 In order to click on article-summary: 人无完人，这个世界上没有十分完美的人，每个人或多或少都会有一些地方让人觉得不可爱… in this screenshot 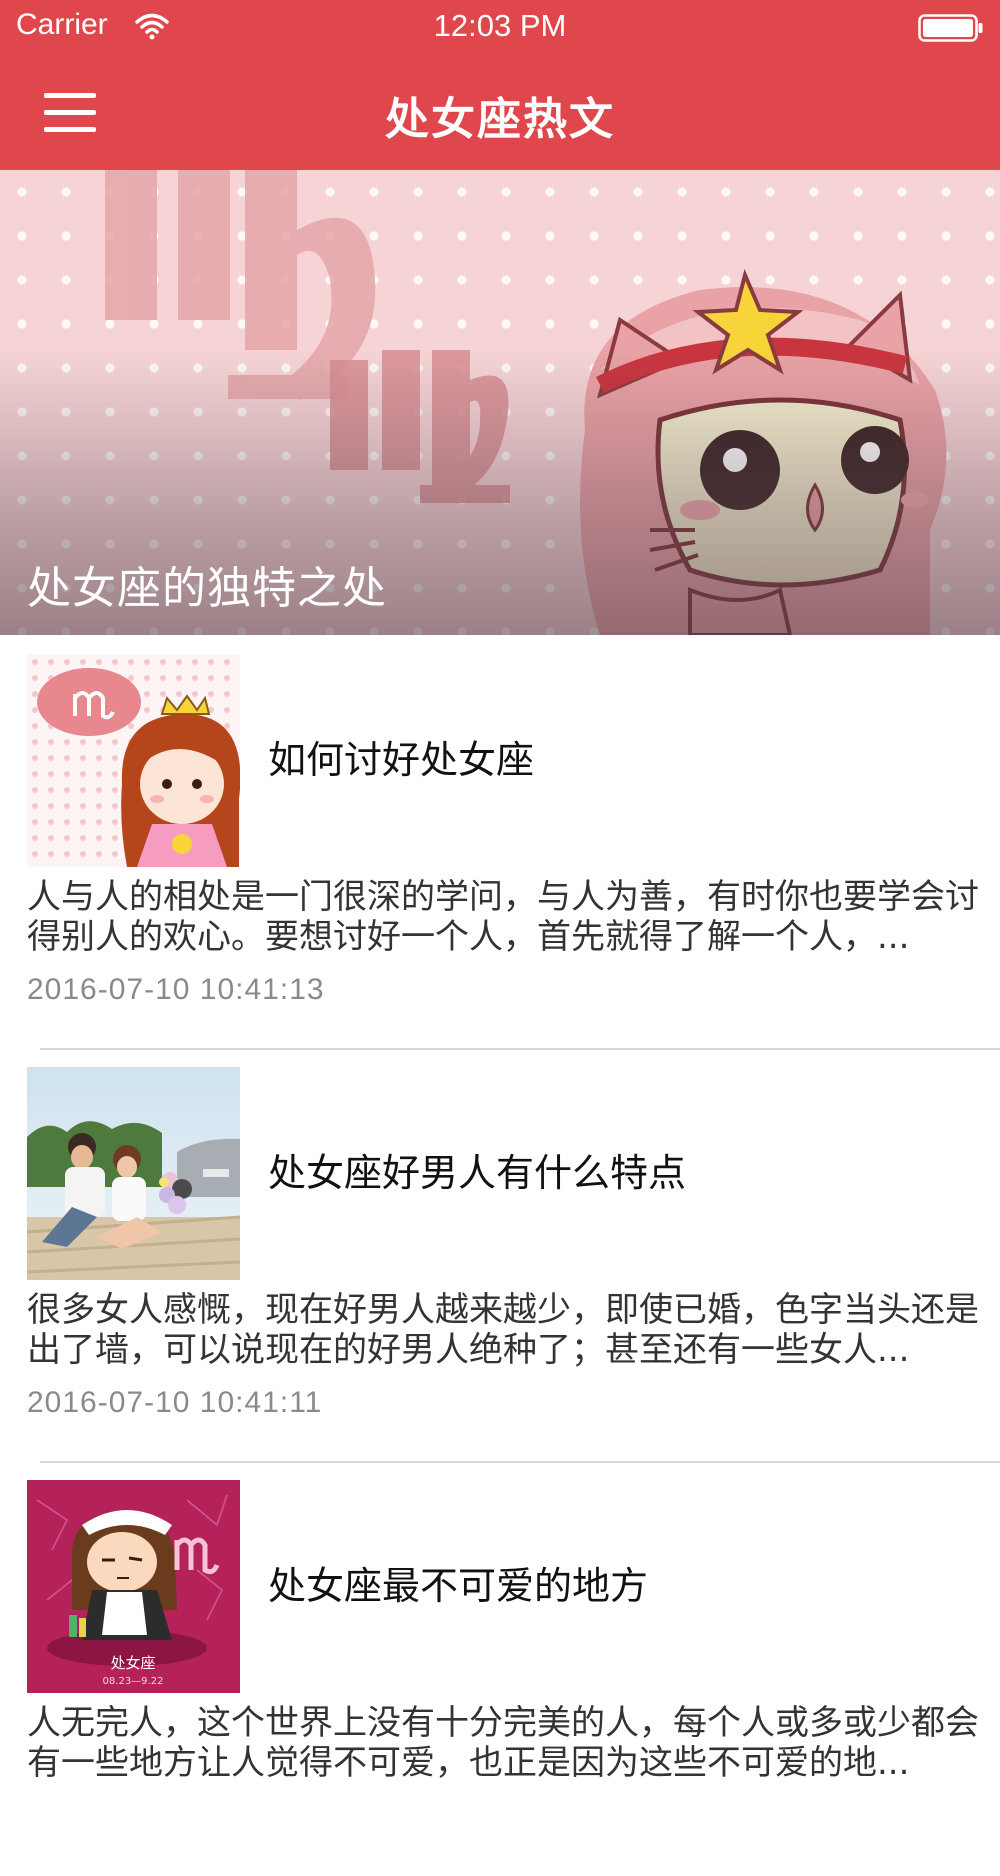, I will do `click(503, 1743)`.